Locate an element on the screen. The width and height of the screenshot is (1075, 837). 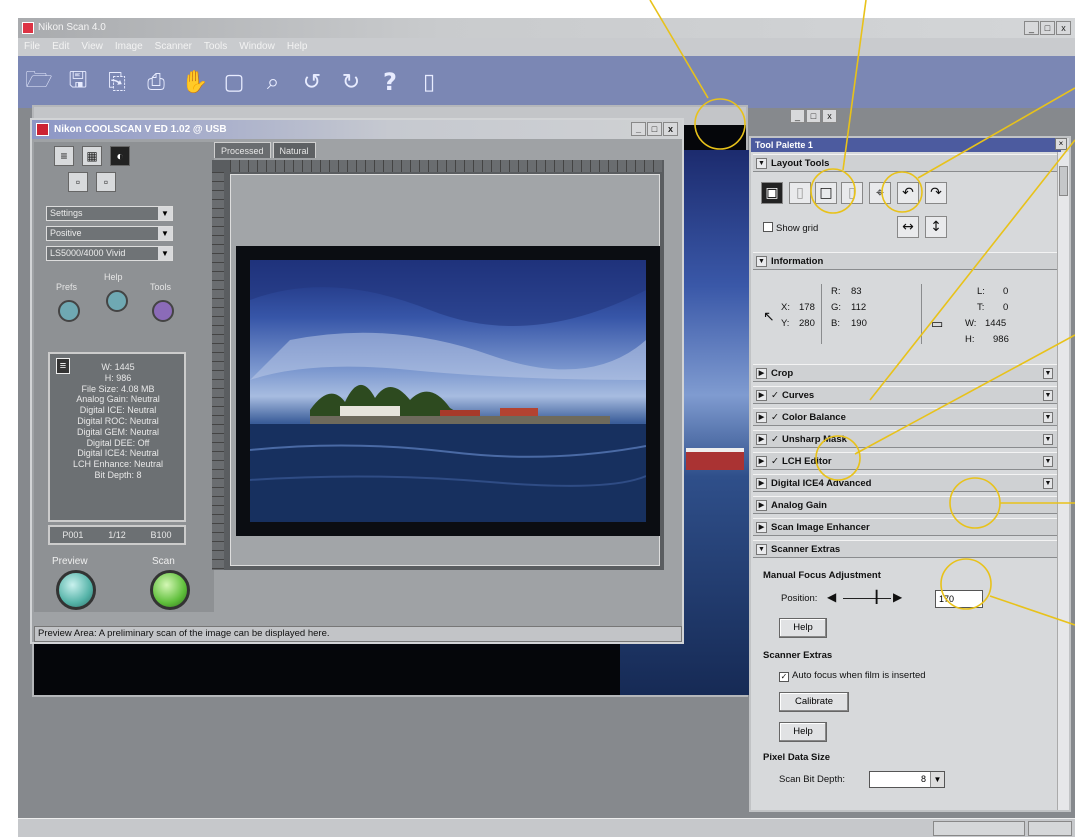
palette-scrollbar is located at coordinates (1063, 481).